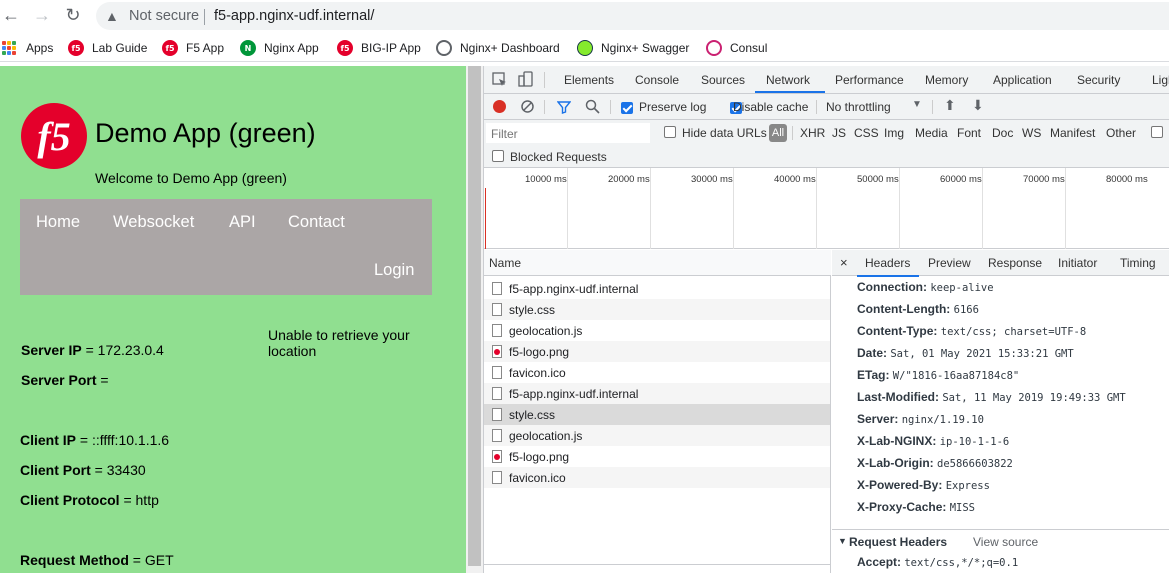 This screenshot has height=573, width=1169. Describe the element at coordinates (949, 263) in the screenshot. I see `tab-preview: Preview` at that location.